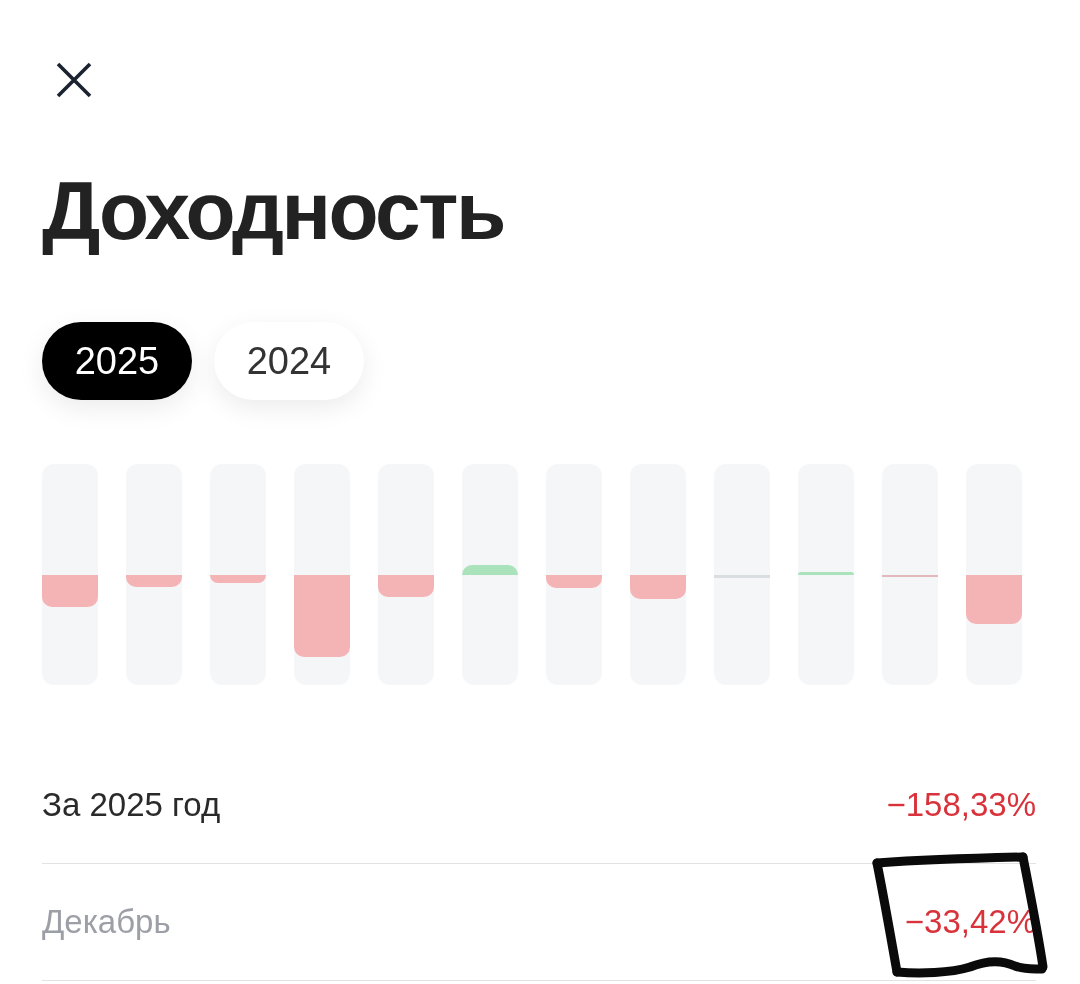 The width and height of the screenshot is (1080, 984). I want to click on period-label: За 2025 год, so click(131, 805).